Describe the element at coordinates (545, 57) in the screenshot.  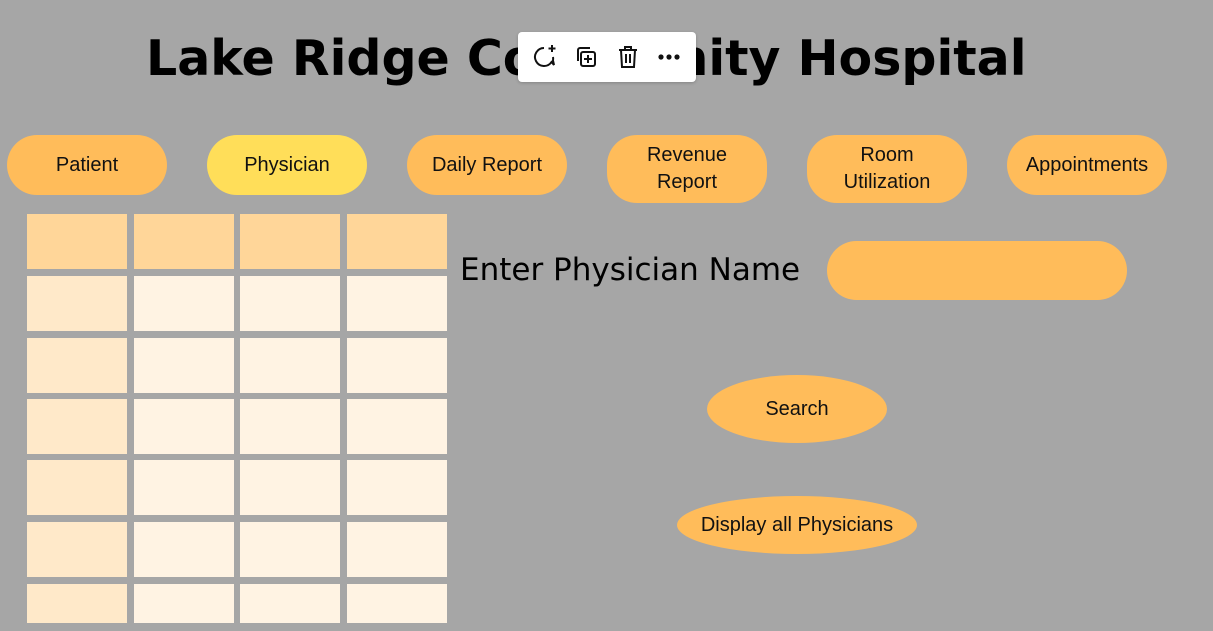
I see `comment-add-icon` at that location.